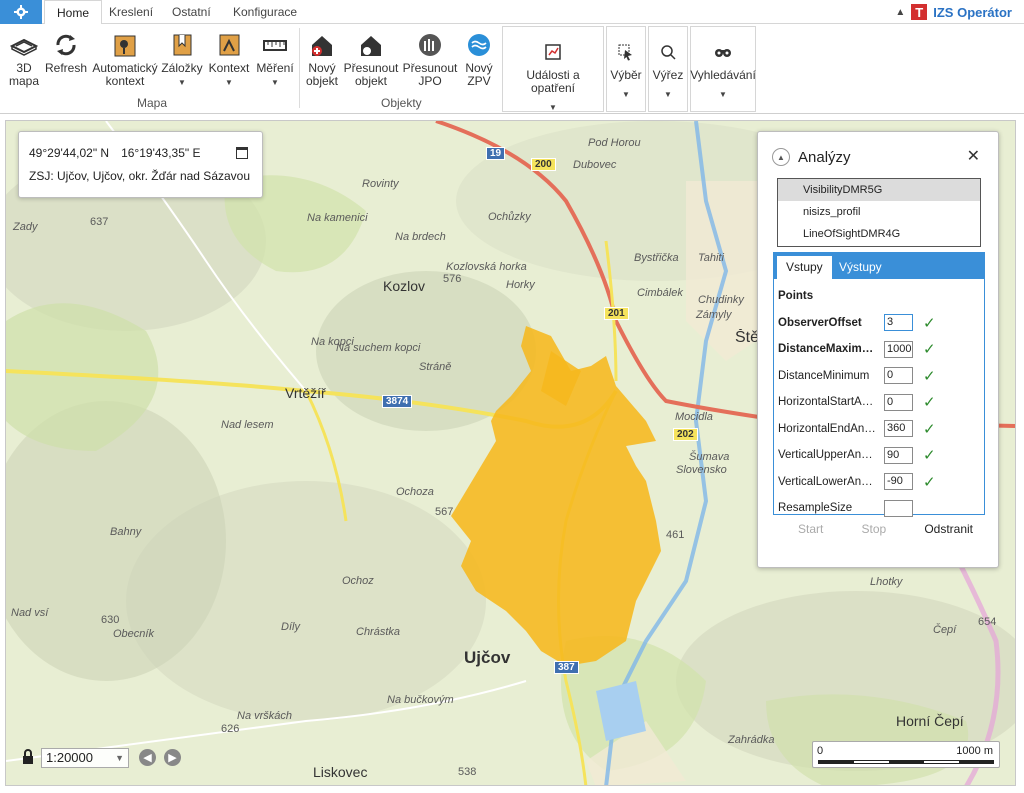 The image size is (1024, 793). Describe the element at coordinates (614, 143) in the screenshot. I see `place-label: Pod Horou` at that location.